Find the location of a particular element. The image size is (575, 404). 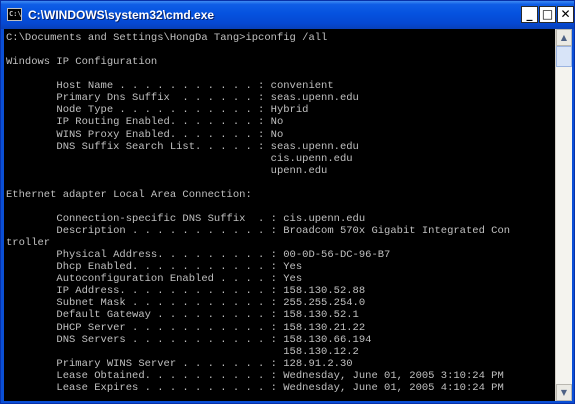

console-line: WINS Proxy Enabled. . . . . . . : No is located at coordinates (145, 134).